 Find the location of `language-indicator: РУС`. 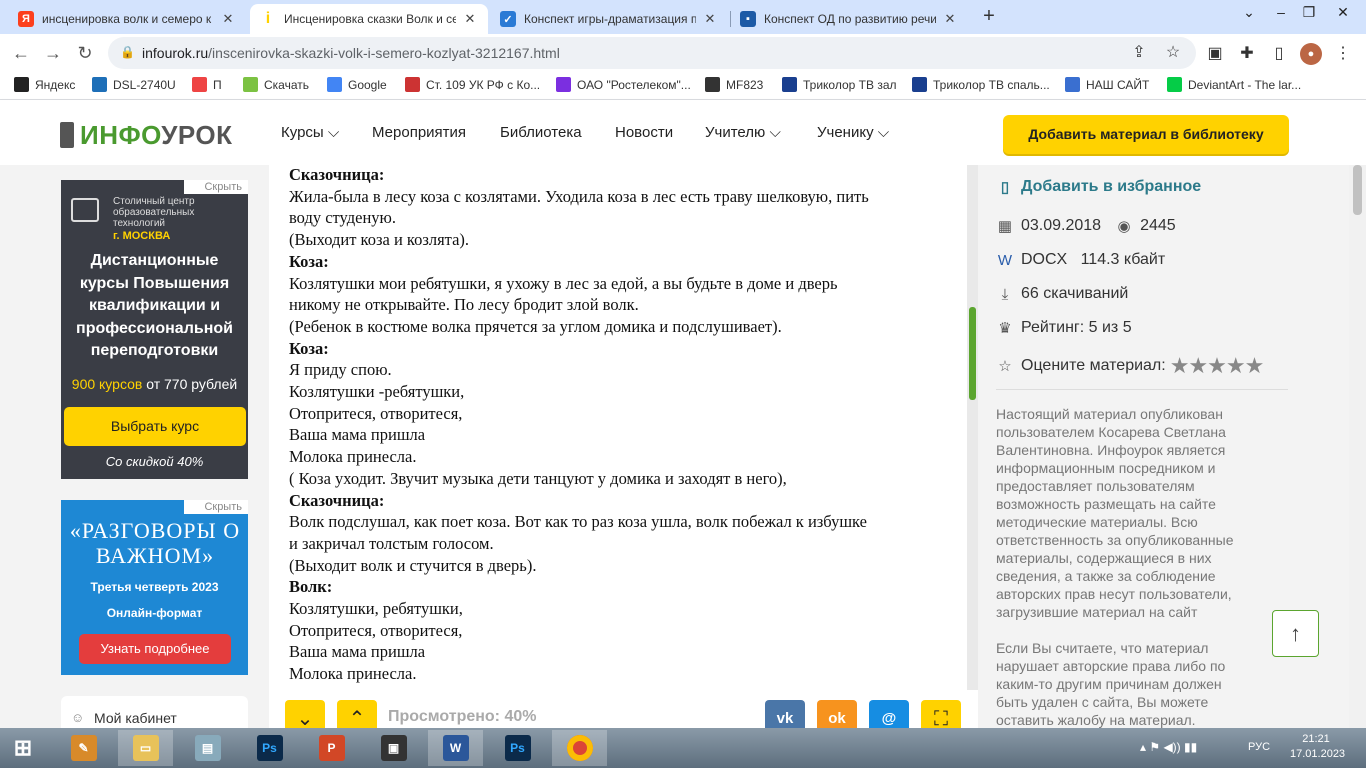

language-indicator: РУС is located at coordinates (1259, 747).